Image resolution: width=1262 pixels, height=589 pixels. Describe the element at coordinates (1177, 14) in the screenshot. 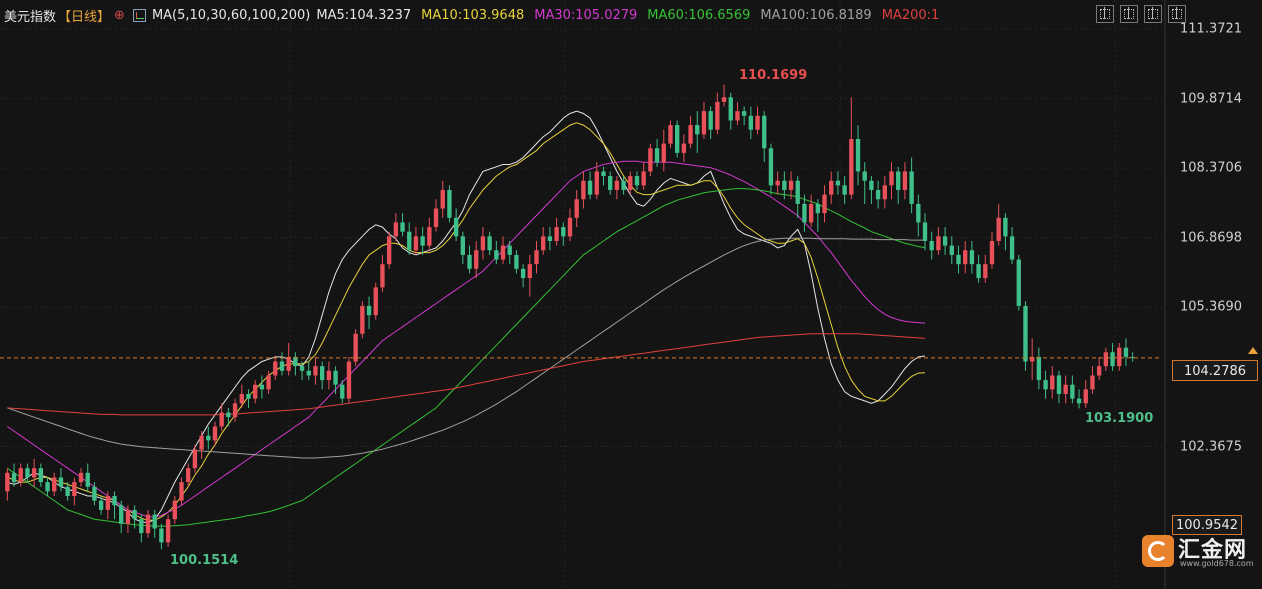

I see `settings-icon` at that location.